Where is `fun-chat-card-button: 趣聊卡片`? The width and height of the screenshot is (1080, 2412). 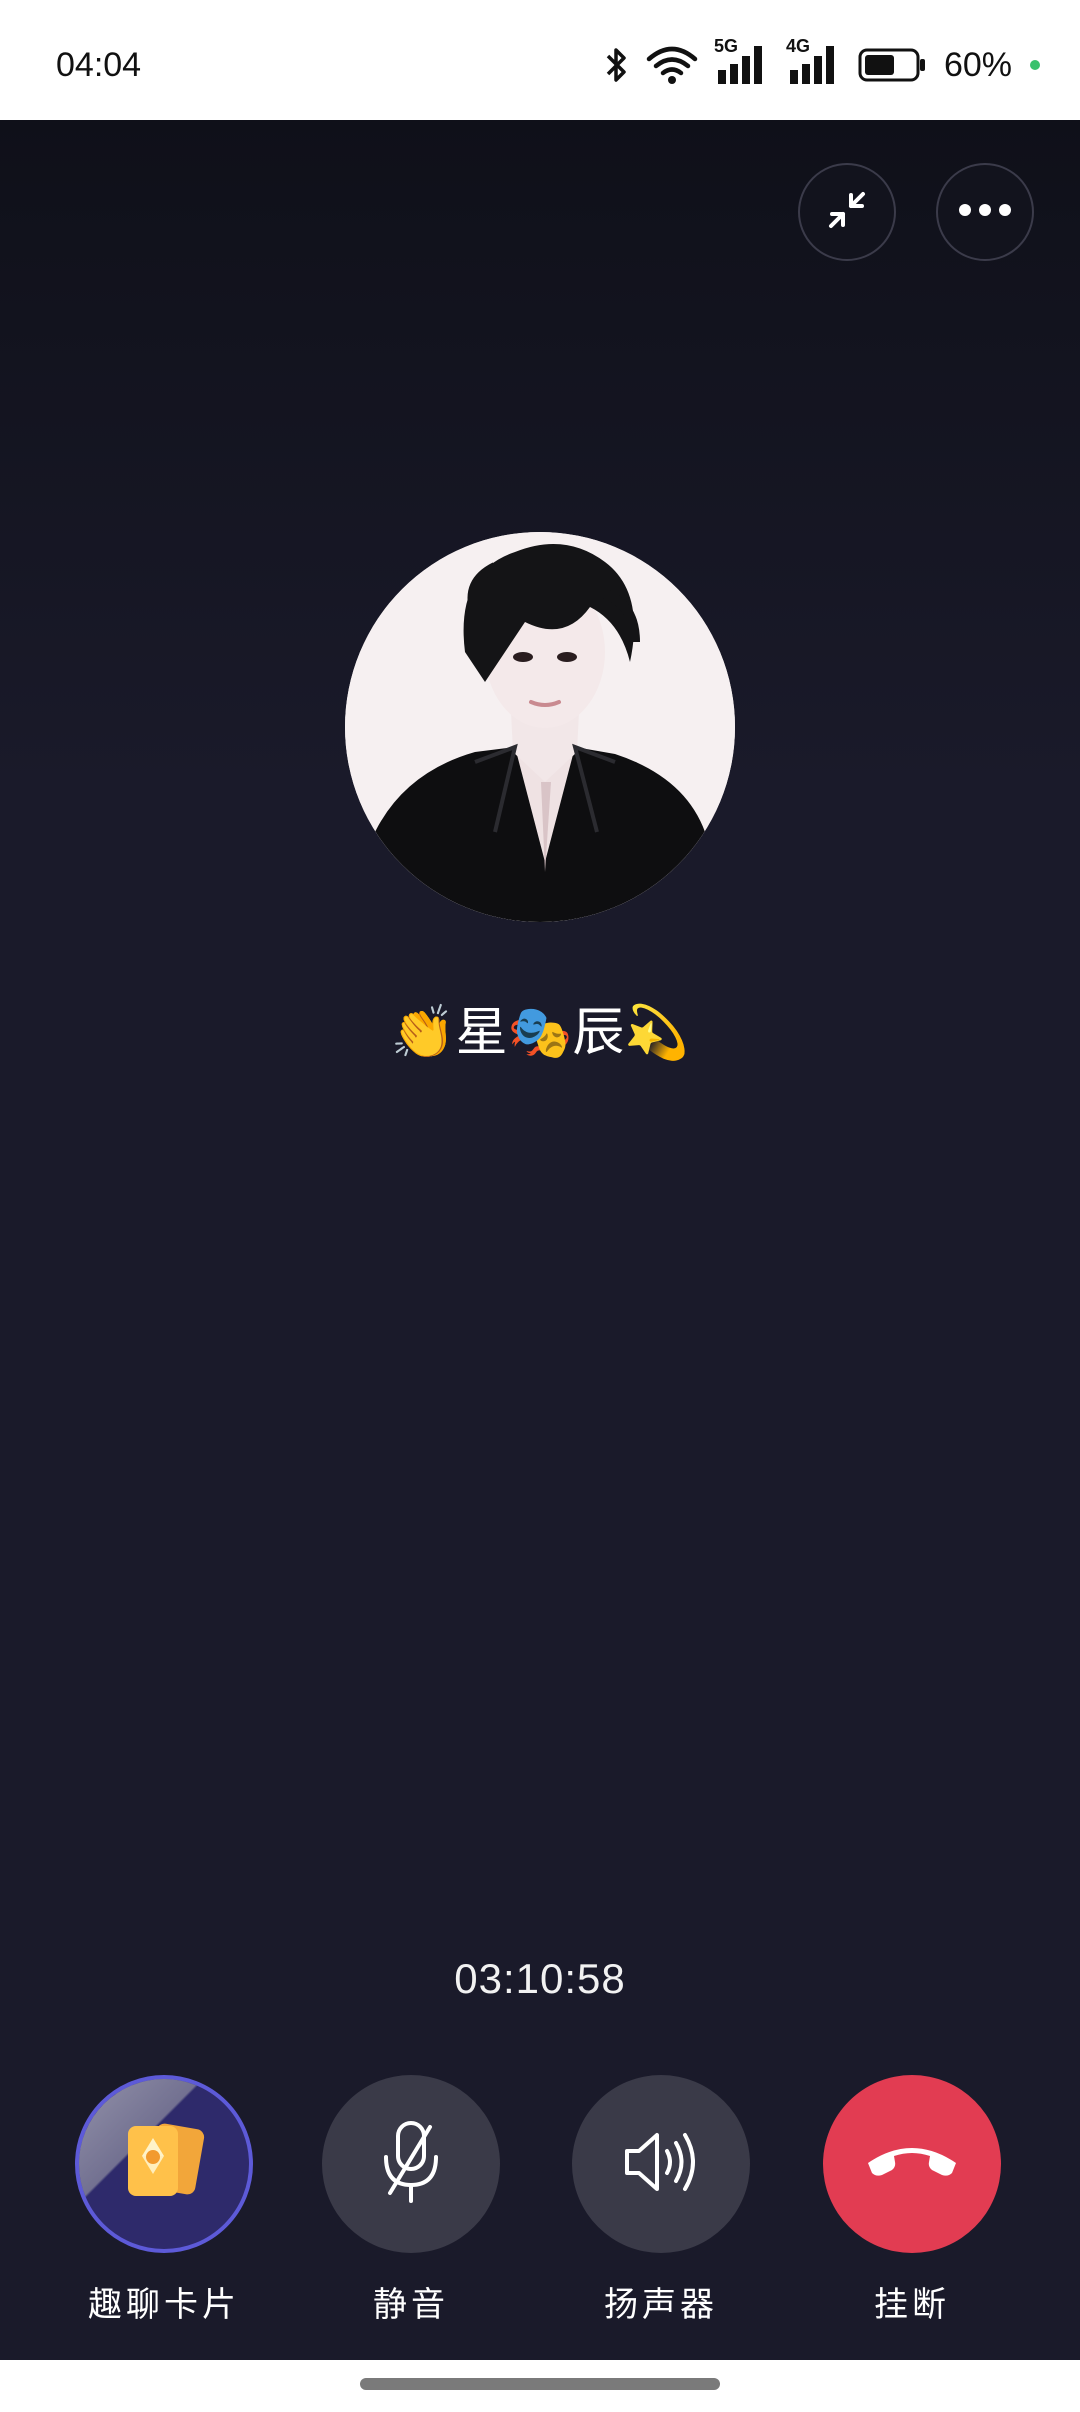
fun-chat-card-button: 趣聊卡片 is located at coordinates (164, 2200).